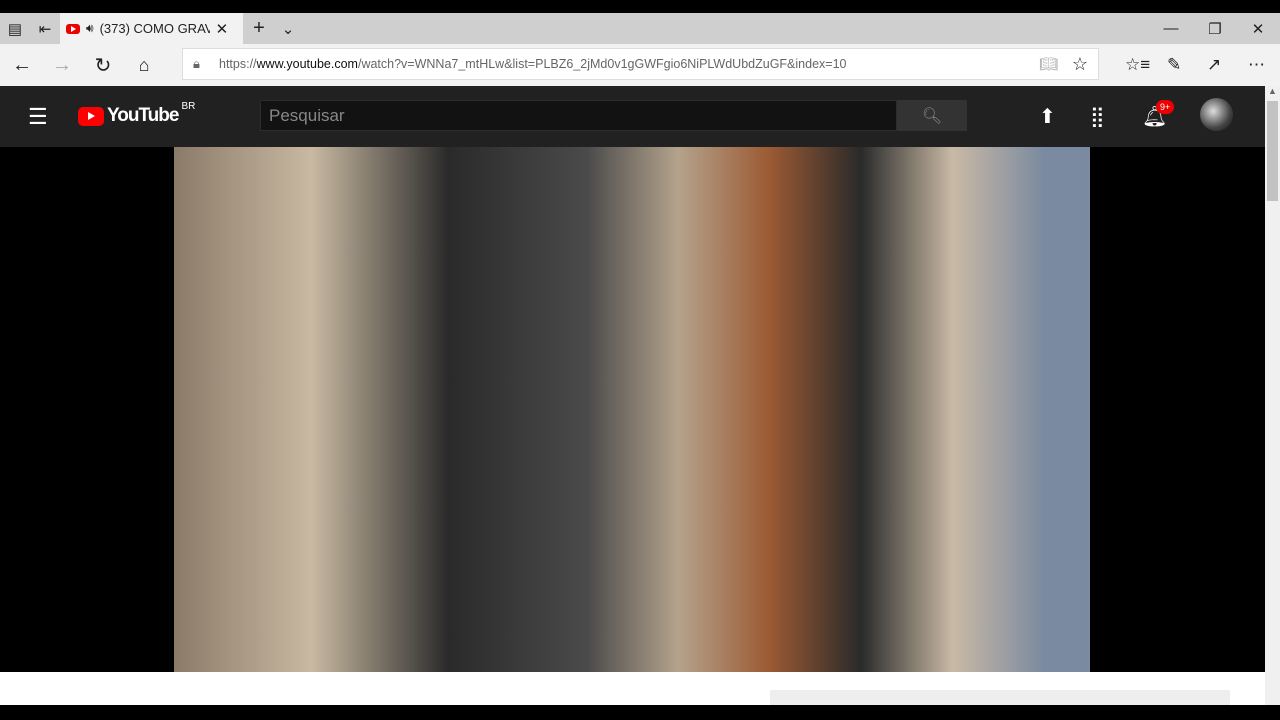  Describe the element at coordinates (15, 29) in the screenshot. I see `tab-list-icon: ▤` at that location.